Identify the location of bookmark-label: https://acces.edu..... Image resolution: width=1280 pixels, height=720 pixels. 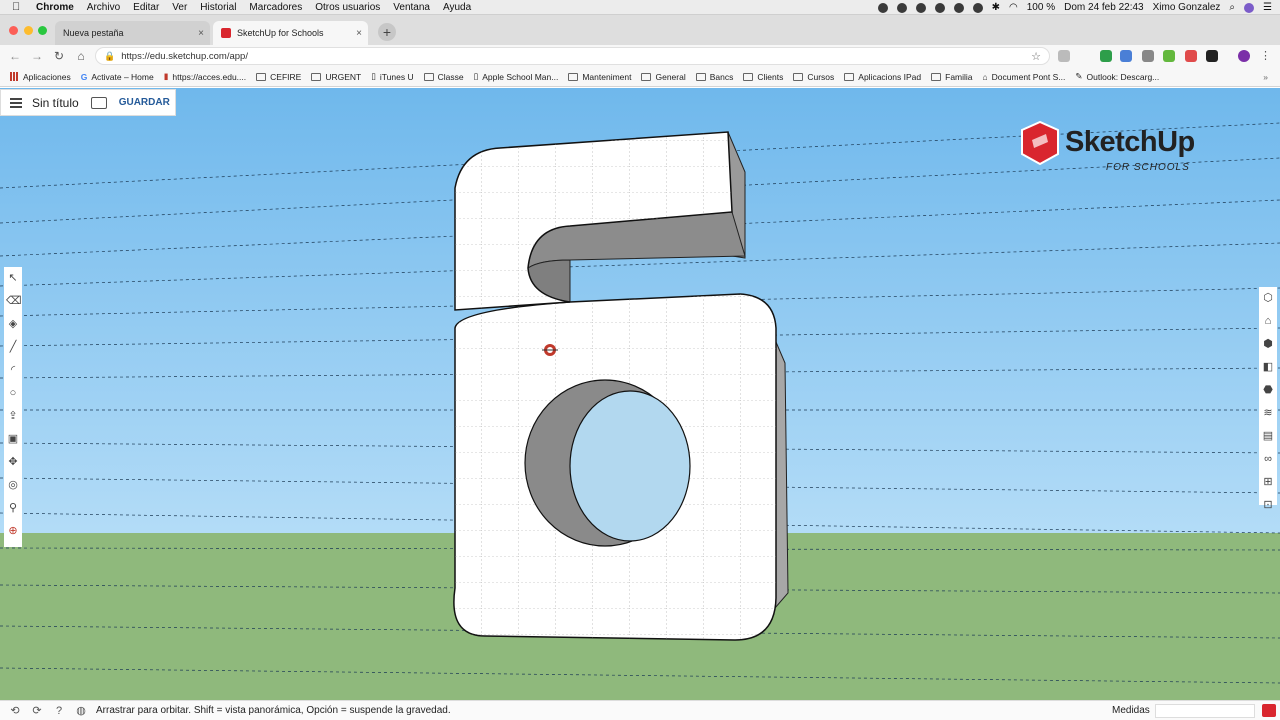
(209, 76).